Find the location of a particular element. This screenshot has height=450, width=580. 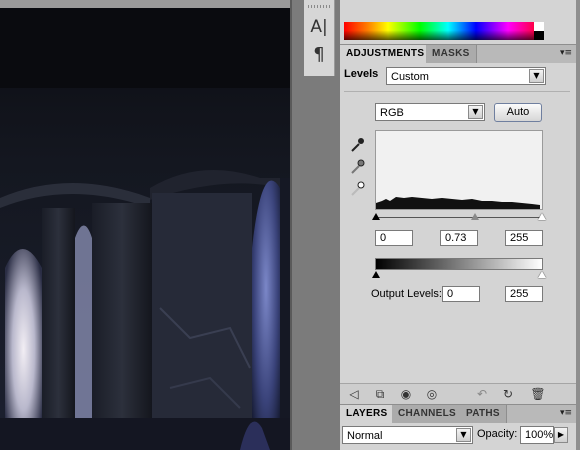

dock-grip is located at coordinates (319, 6).